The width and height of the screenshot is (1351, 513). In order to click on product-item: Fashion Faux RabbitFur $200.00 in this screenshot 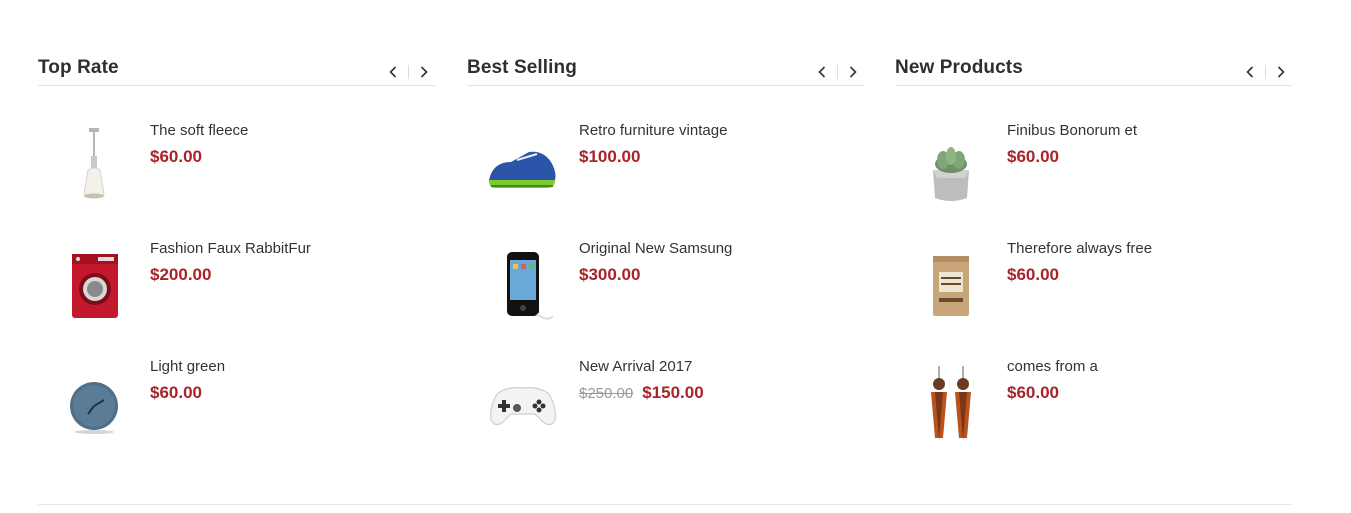, I will do `click(236, 290)`.